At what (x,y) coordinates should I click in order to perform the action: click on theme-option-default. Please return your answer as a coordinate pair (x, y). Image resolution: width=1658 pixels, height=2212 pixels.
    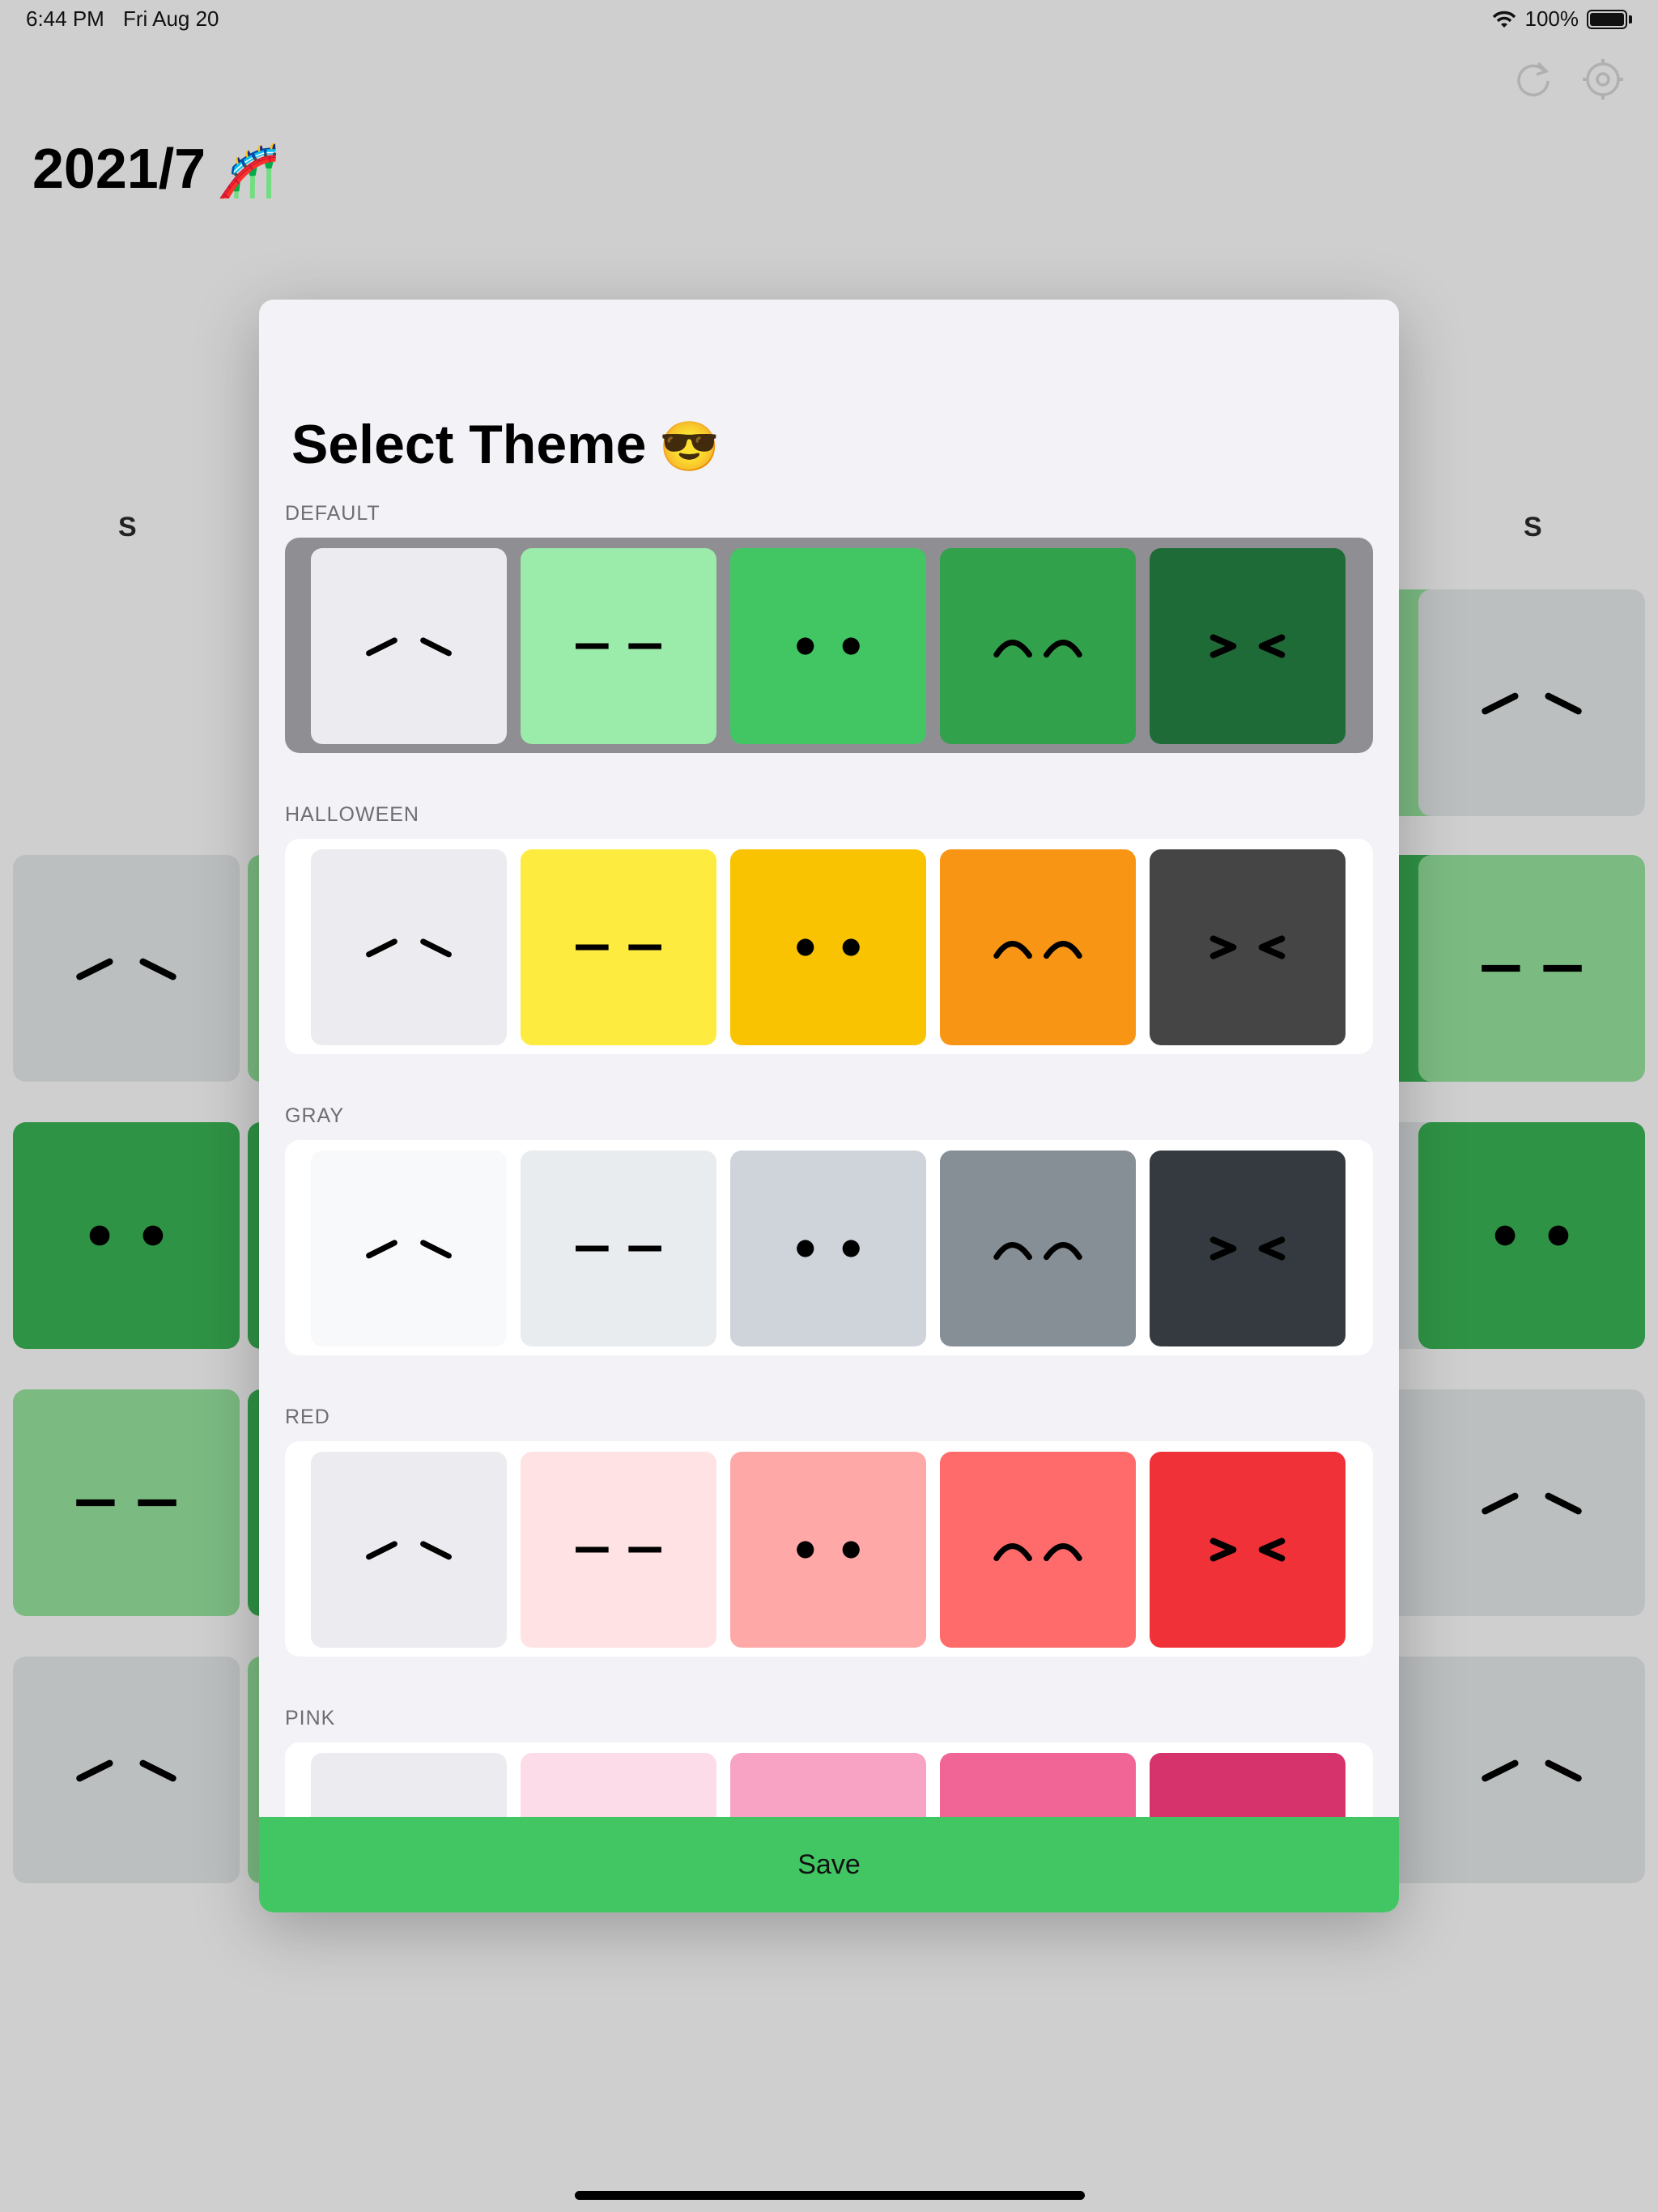
    Looking at the image, I should click on (829, 645).